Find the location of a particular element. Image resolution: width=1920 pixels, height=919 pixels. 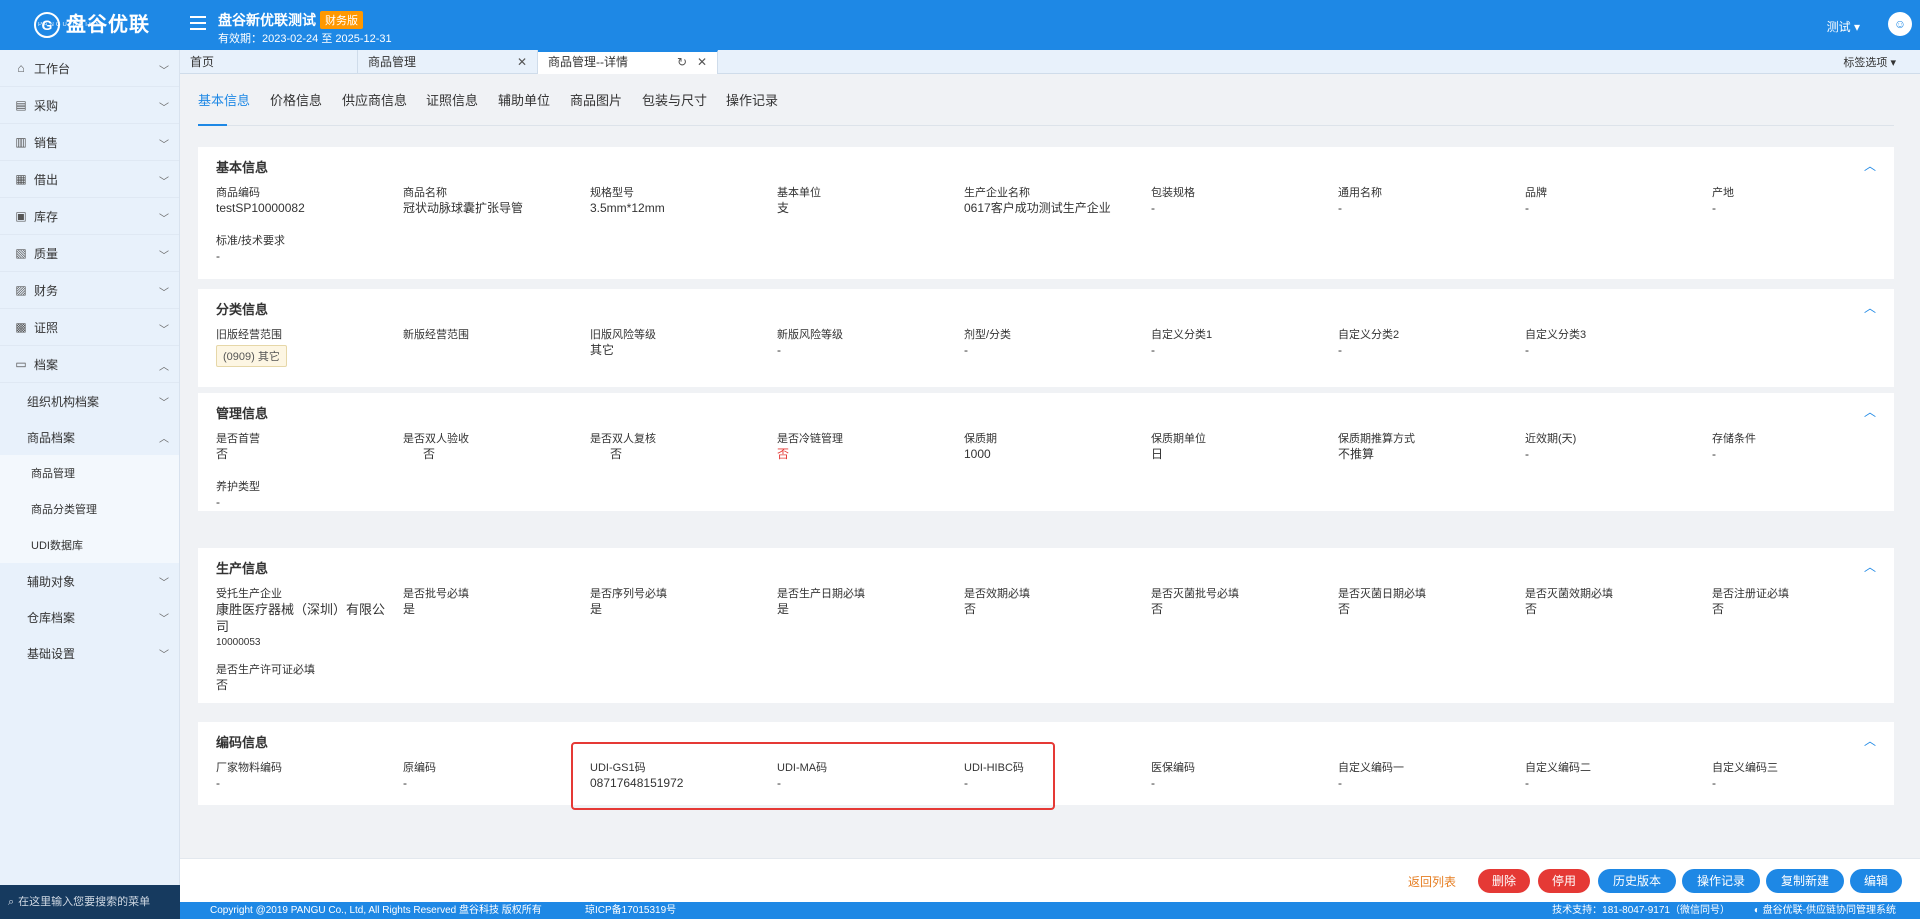

field-first-business: 是否首营否 is located at coordinates (303, 447).